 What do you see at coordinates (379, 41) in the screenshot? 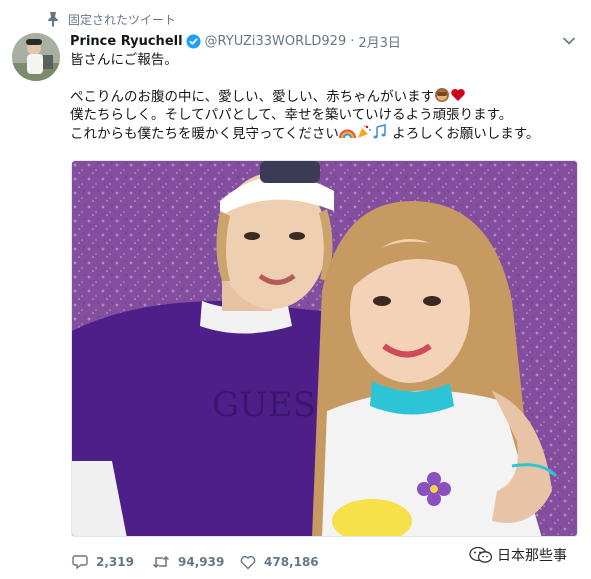
I see `tweet-date: 2月3日` at bounding box center [379, 41].